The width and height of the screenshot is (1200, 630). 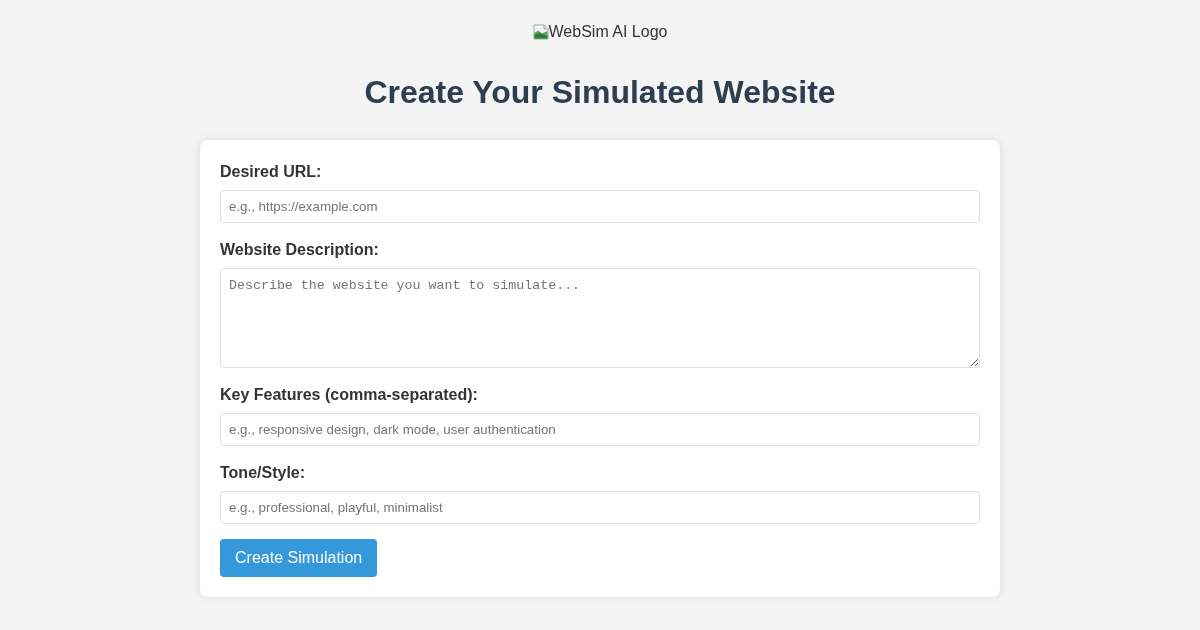 What do you see at coordinates (600, 429) in the screenshot?
I see `text-input: e.g., responsive design, dark mode, user authentication` at bounding box center [600, 429].